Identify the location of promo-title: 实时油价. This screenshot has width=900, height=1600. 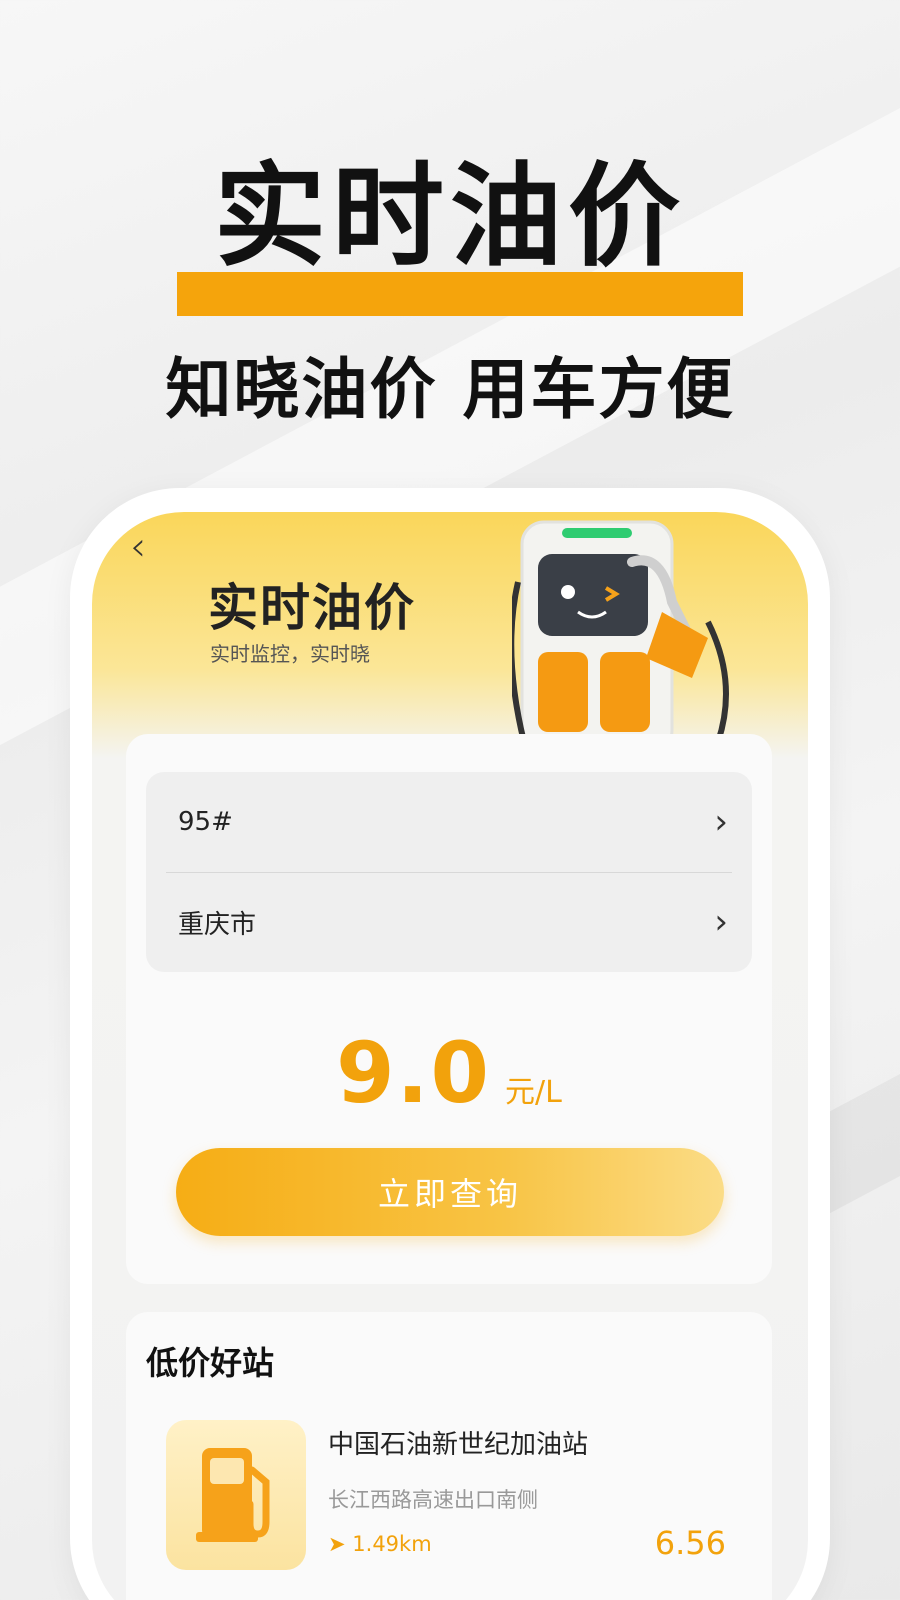
(450, 217).